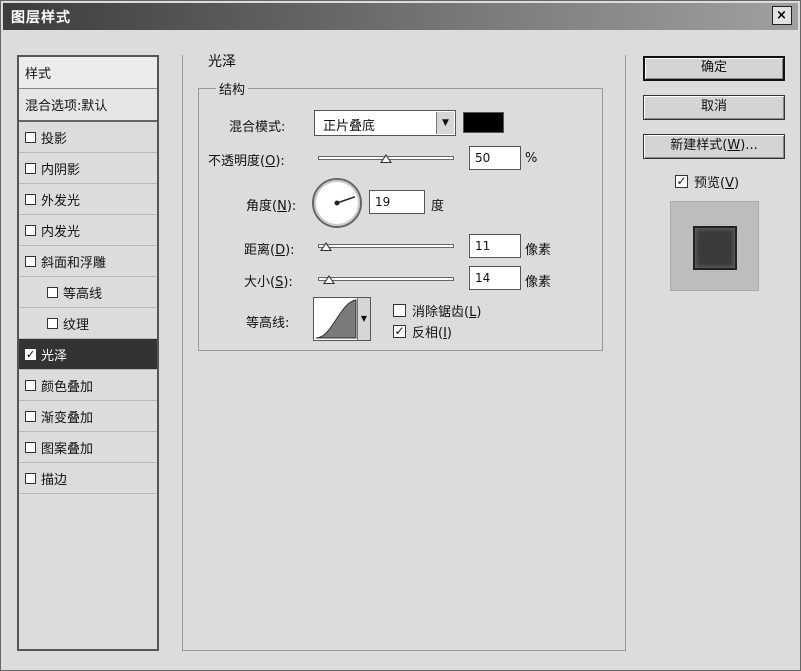 The width and height of the screenshot is (801, 671). Describe the element at coordinates (88, 137) in the screenshot. I see `style-item-0: 投影` at that location.